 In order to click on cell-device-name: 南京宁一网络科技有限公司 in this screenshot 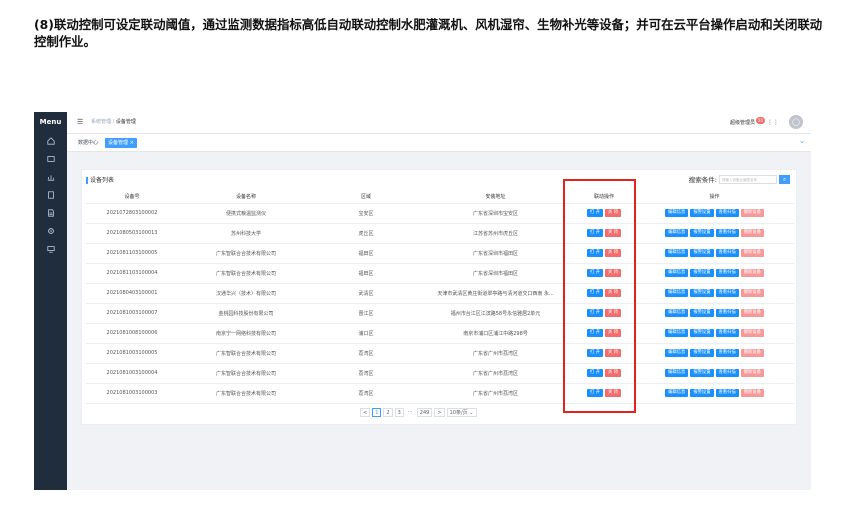, I will do `click(246, 333)`.